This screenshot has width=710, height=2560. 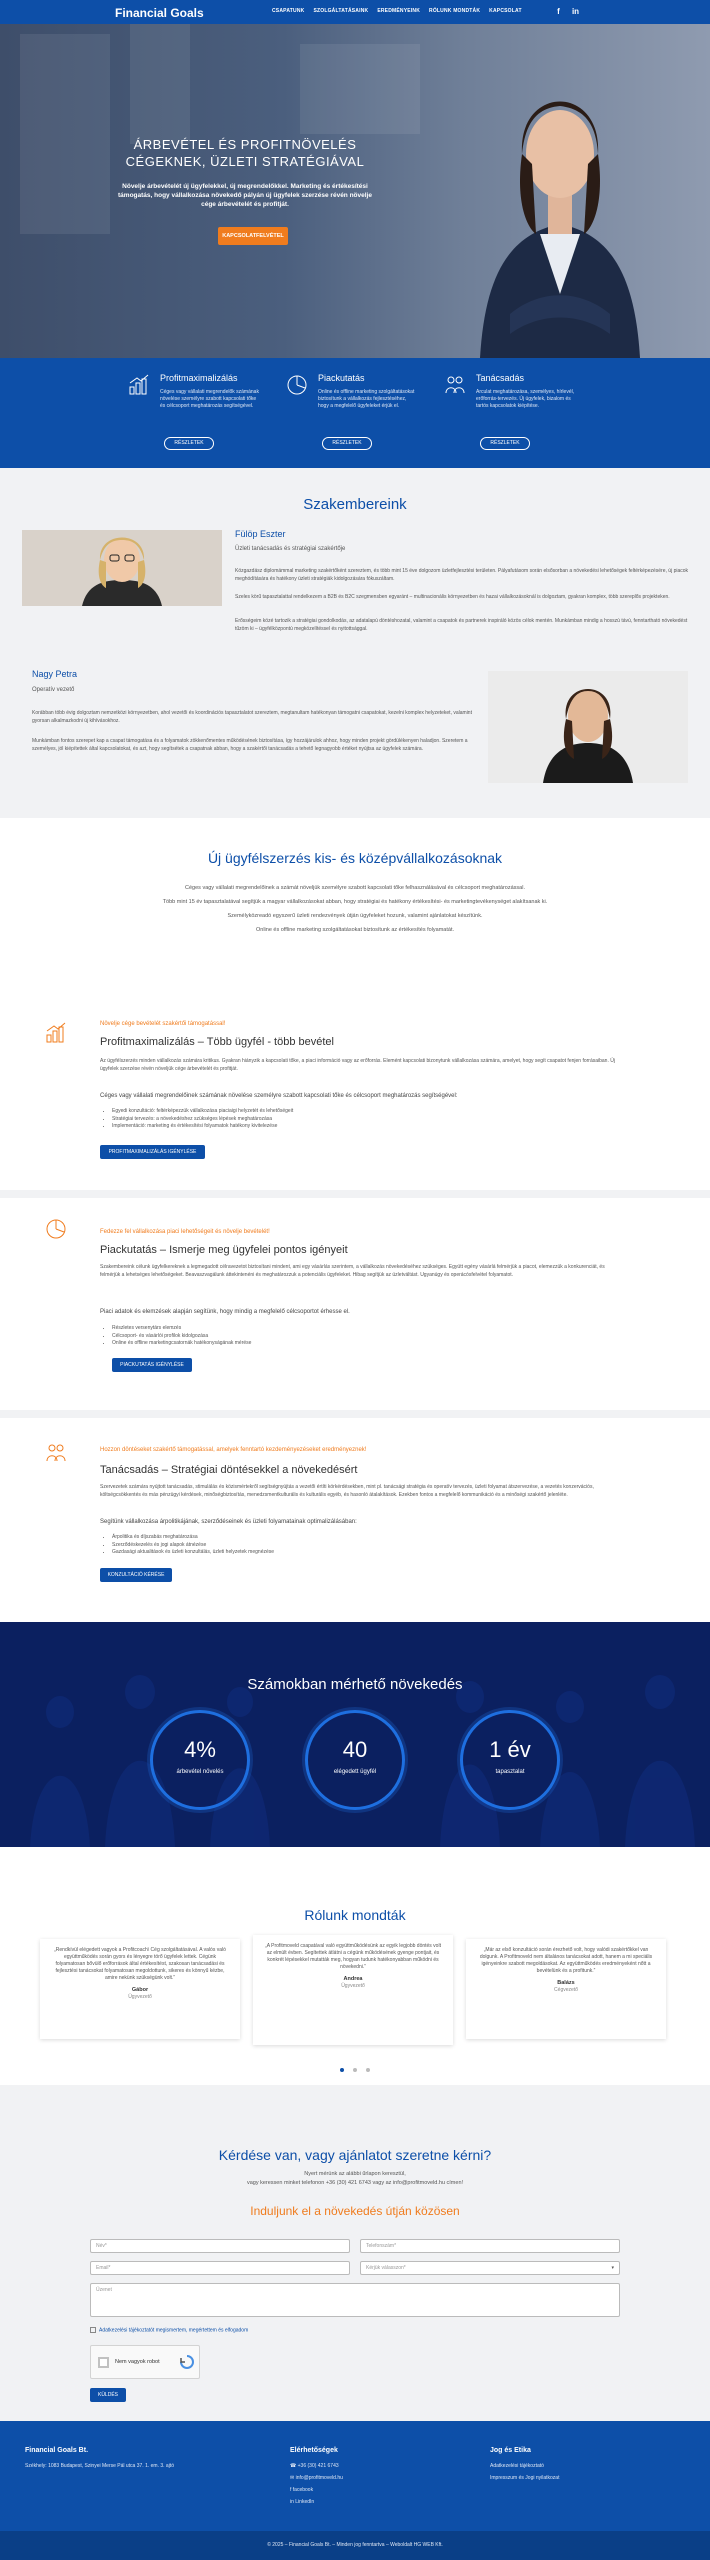 What do you see at coordinates (353, 1979) in the screenshot?
I see `testimonial-author: Andrea` at bounding box center [353, 1979].